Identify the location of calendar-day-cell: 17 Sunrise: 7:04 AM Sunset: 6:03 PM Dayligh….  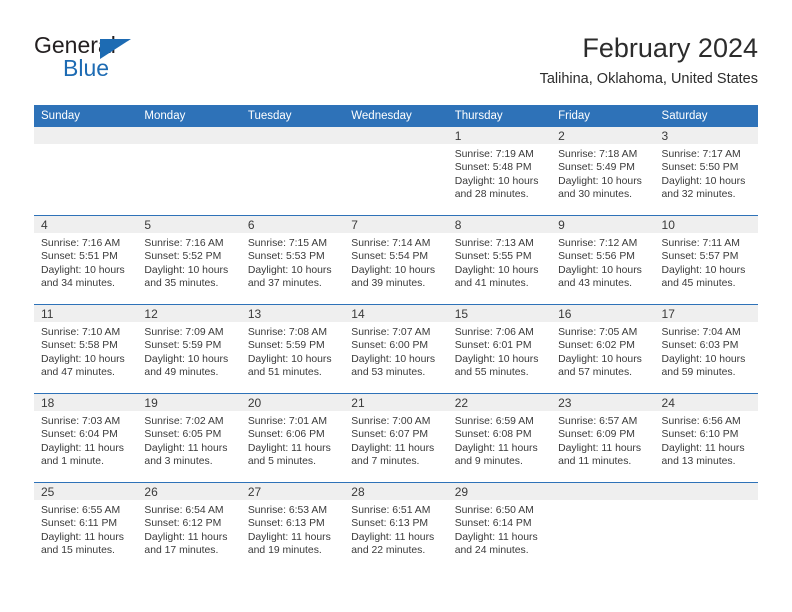
(706, 349).